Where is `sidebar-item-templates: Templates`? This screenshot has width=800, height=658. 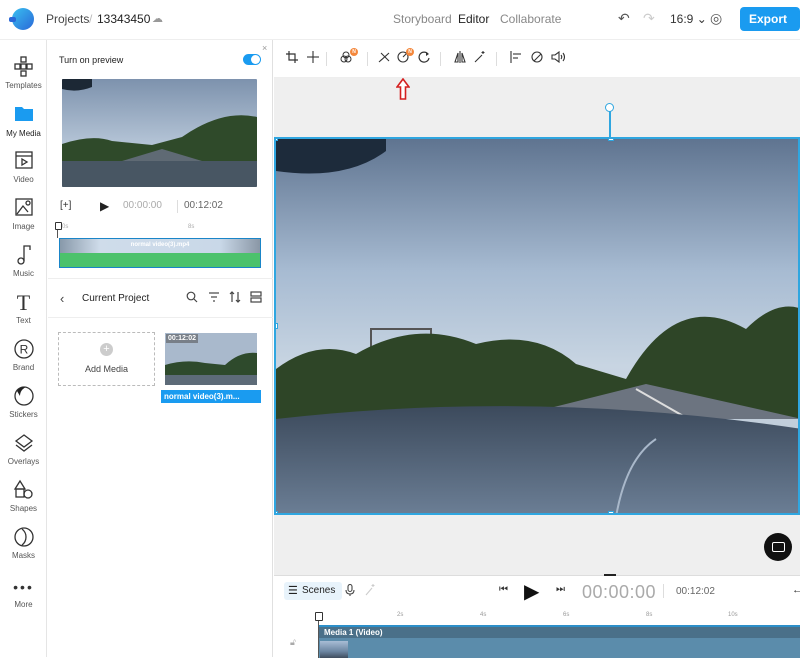
sidebar-item-templates: Templates is located at coordinates (23, 73).